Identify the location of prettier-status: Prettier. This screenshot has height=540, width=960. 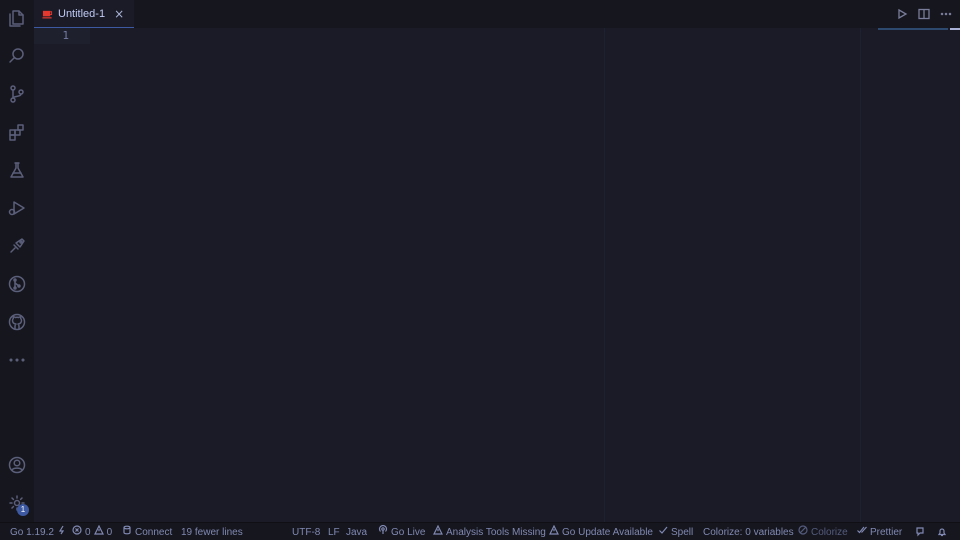
(879, 531).